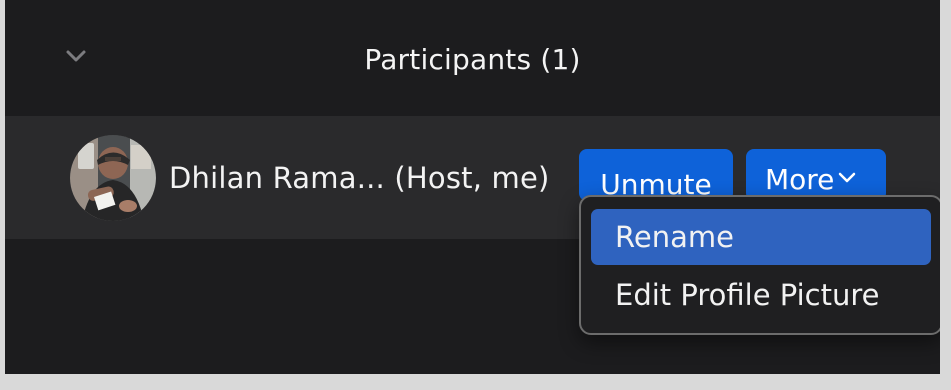 This screenshot has width=951, height=390. Describe the element at coordinates (656, 175) in the screenshot. I see `unmute-button: Unmute` at that location.